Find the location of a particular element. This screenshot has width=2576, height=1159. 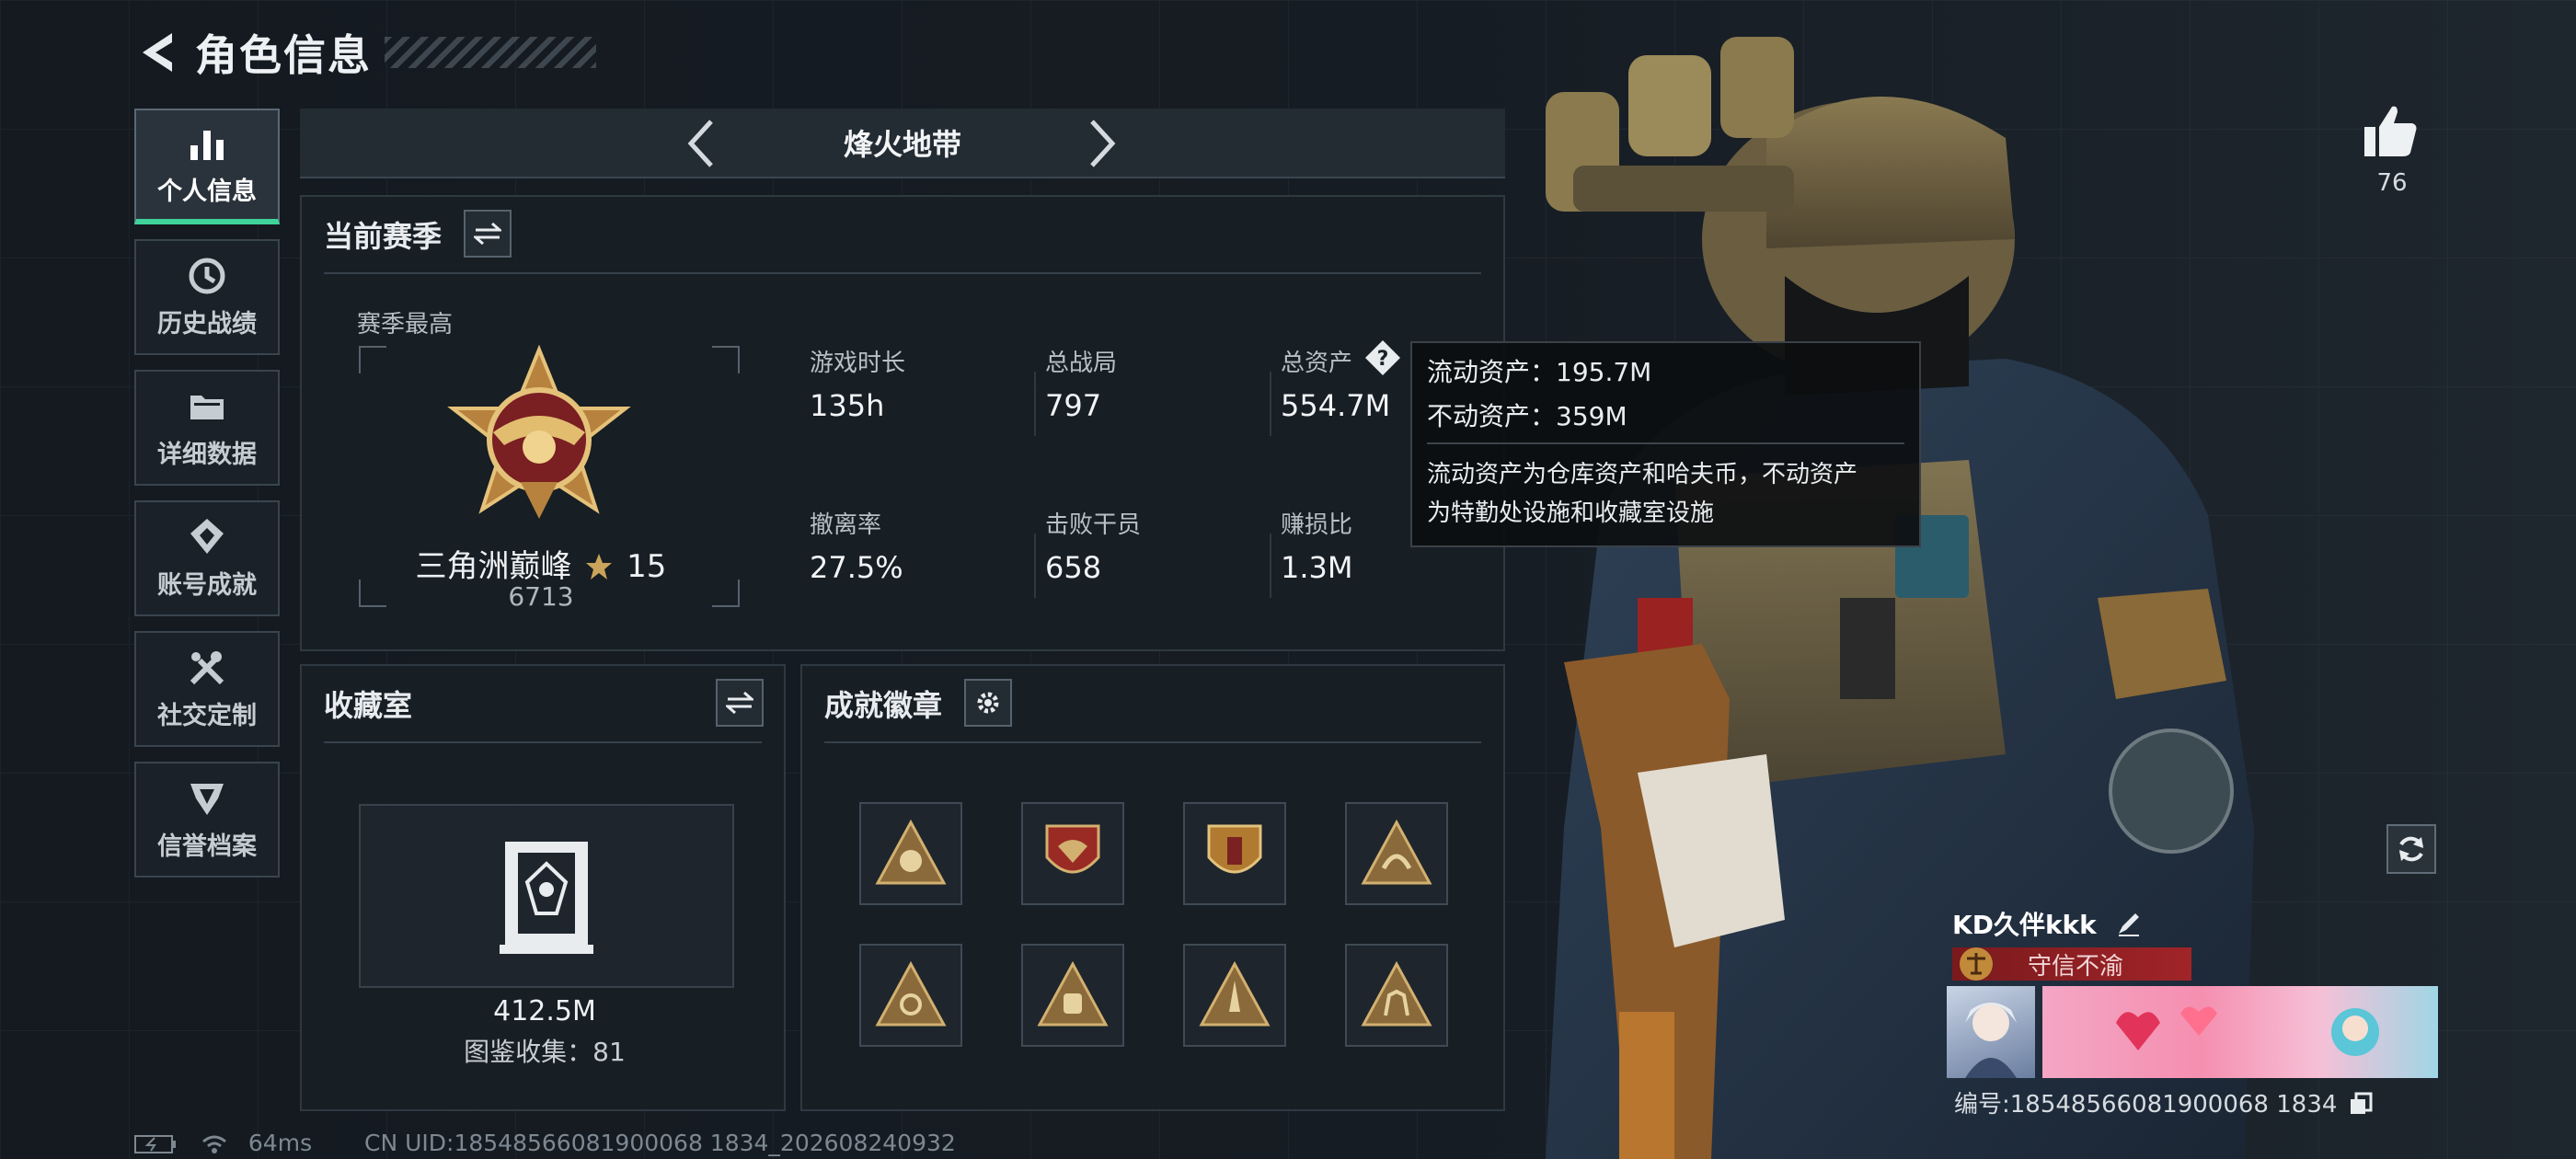

sidebar: 个人信息 历史战绩 详细数据 账号成就 社交定制 信誉档案 is located at coordinates (207, 500).